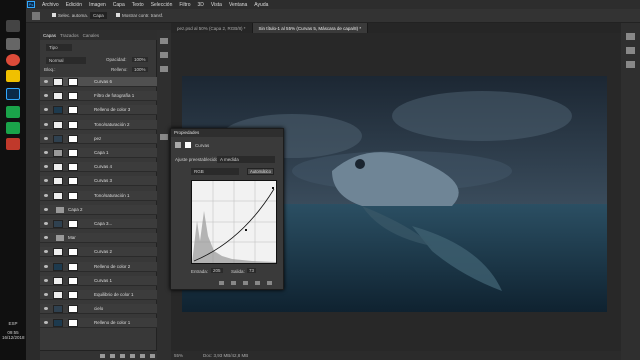  I want to click on opacity-input: 100%, so click(140, 59).